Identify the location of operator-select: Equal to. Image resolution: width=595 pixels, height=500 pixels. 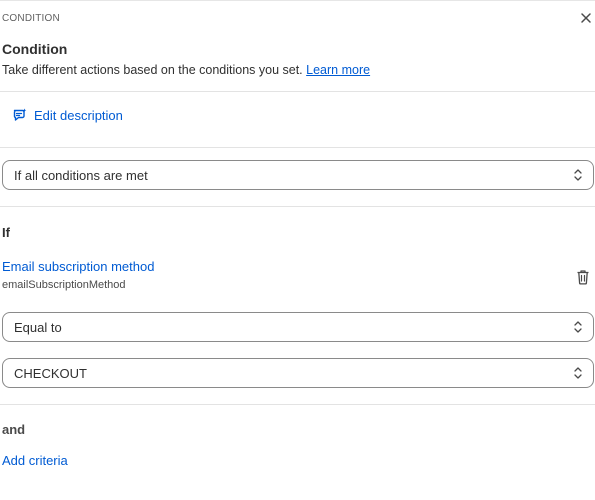
(298, 327).